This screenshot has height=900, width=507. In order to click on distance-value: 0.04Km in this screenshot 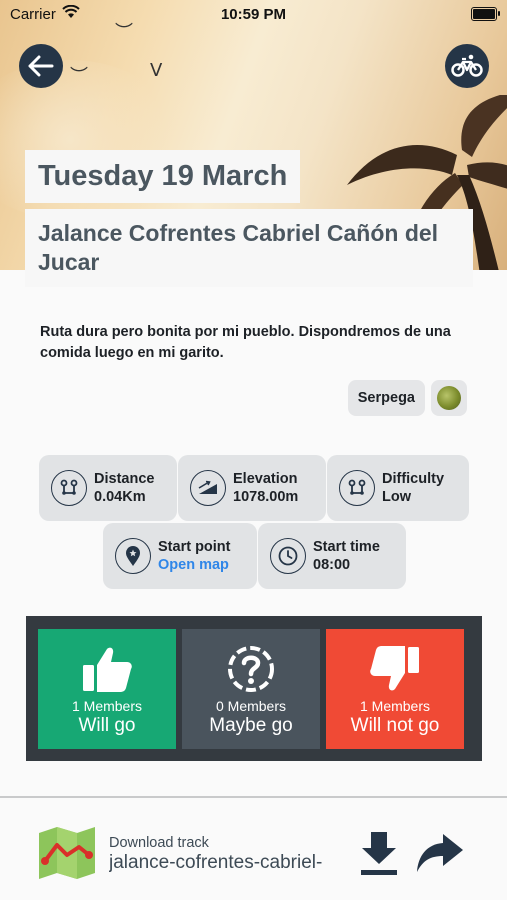, I will do `click(120, 497)`.